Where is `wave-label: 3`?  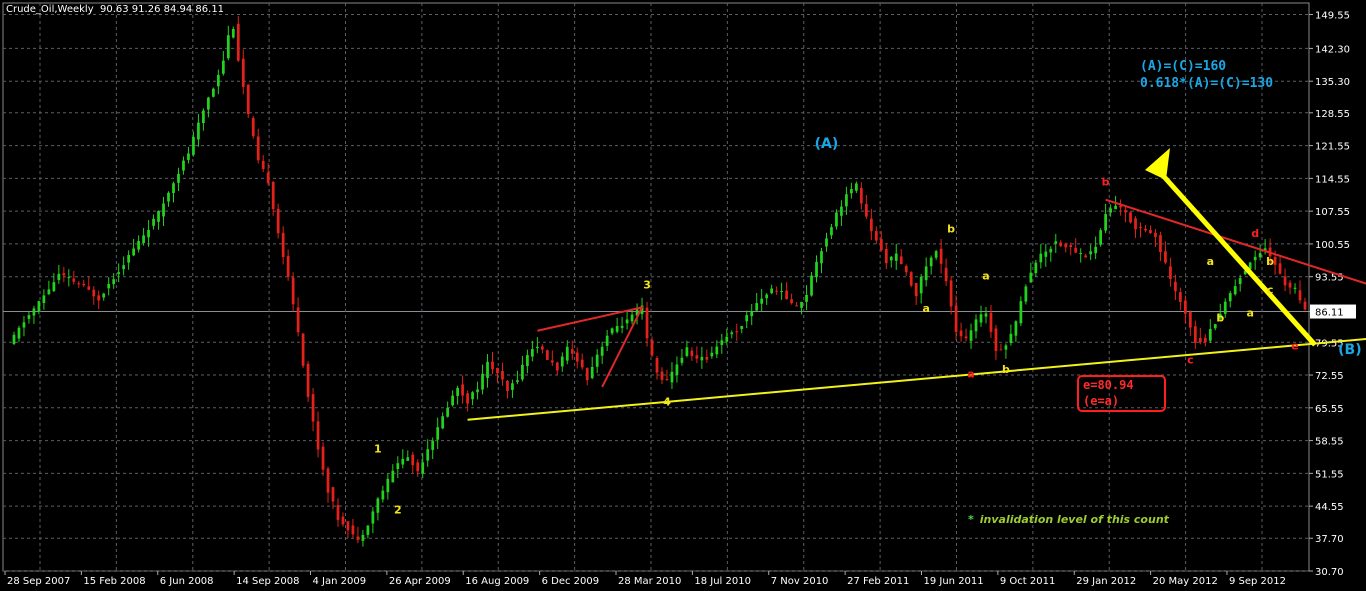
wave-label: 3 is located at coordinates (647, 285).